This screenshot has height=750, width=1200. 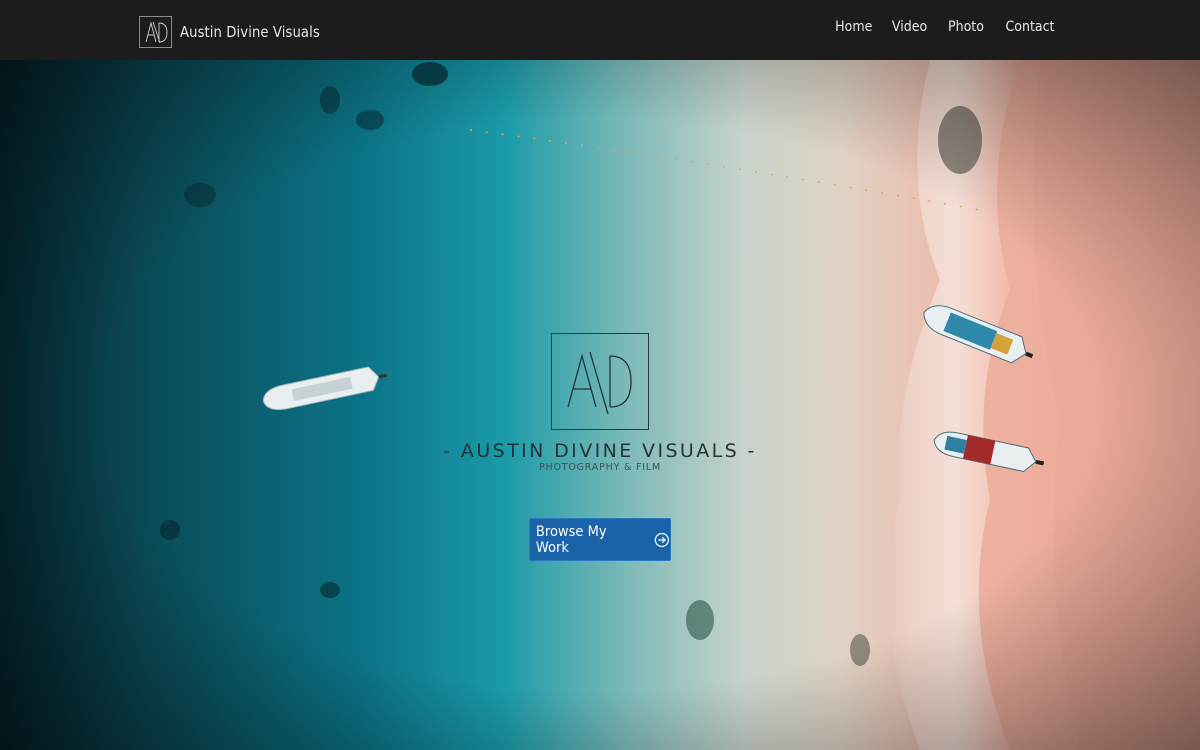 I want to click on browse-button-label: Browse My Work, so click(x=571, y=539).